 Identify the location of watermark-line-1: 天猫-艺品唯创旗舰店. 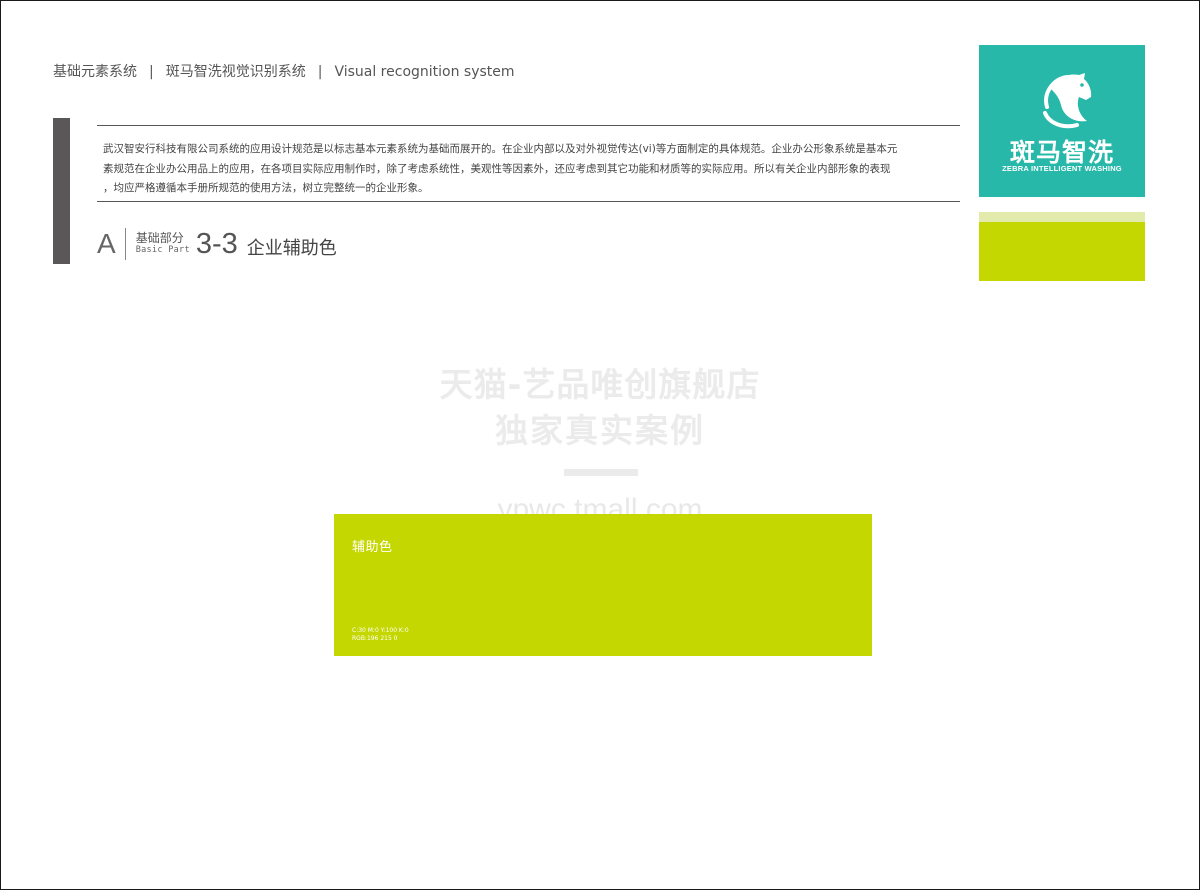
(600, 384).